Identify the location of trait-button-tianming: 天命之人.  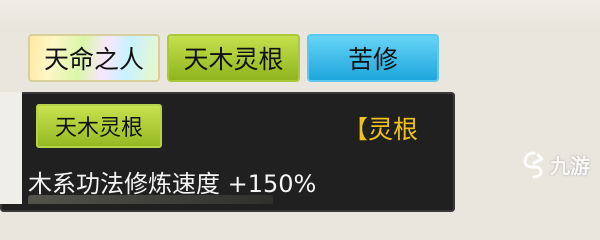
(94, 58).